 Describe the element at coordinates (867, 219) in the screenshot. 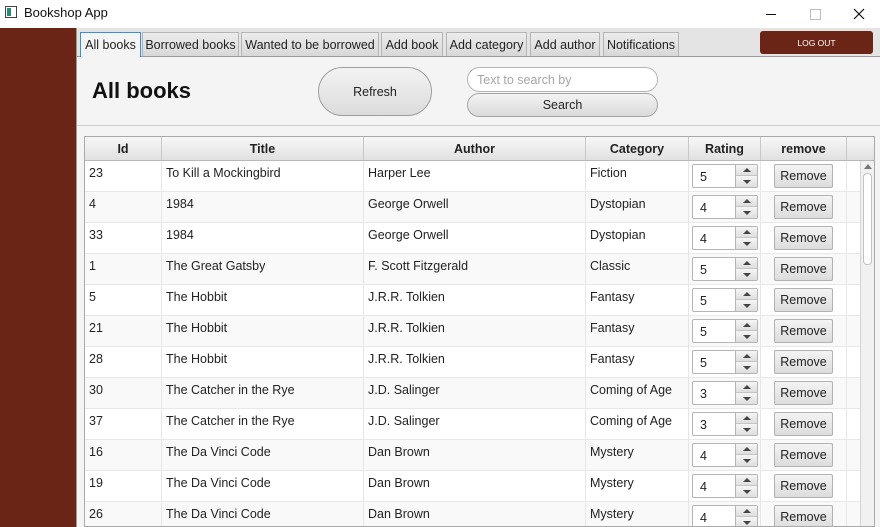

I see `scrollbar-thumb` at that location.